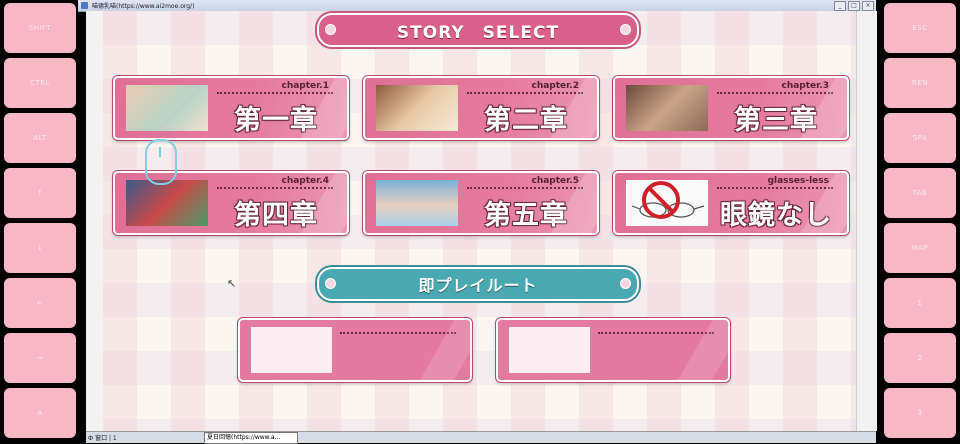  Describe the element at coordinates (913, 221) in the screenshot. I see `right-key-panel: ESC REN SPA TAB MAP 1 2 3` at that location.